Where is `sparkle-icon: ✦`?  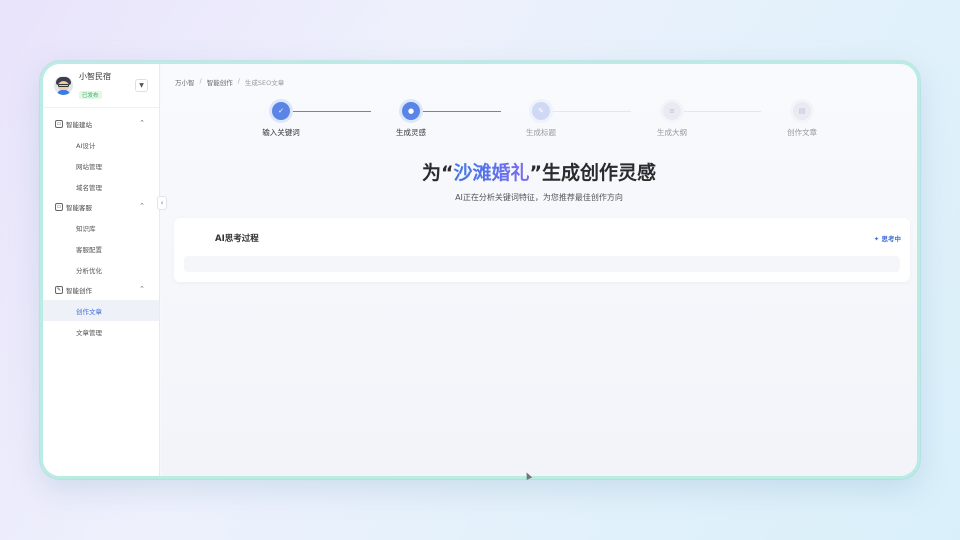 sparkle-icon: ✦ is located at coordinates (876, 239).